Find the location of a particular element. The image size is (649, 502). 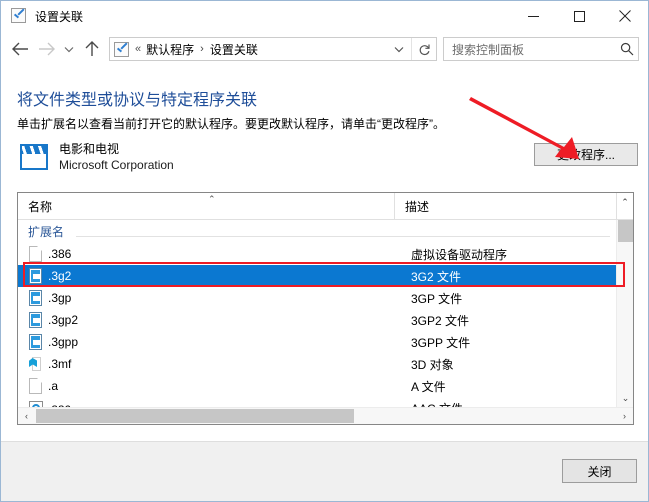

search-box: 搜索控制面板 is located at coordinates (541, 49).